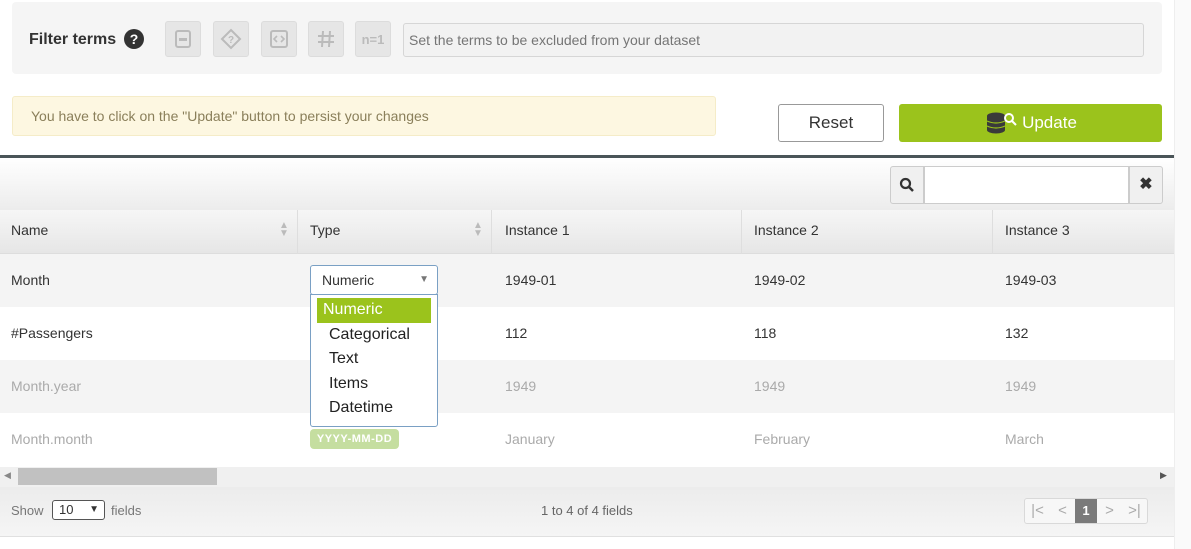  What do you see at coordinates (374, 335) in the screenshot?
I see `type-option-categorical: Categorical` at bounding box center [374, 335].